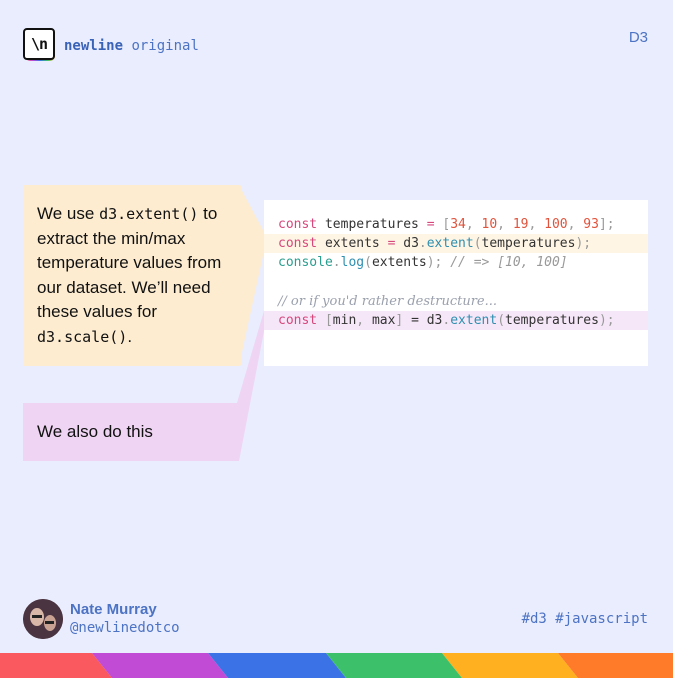  I want to click on rainbow-stripe-orange, so click(615, 665).